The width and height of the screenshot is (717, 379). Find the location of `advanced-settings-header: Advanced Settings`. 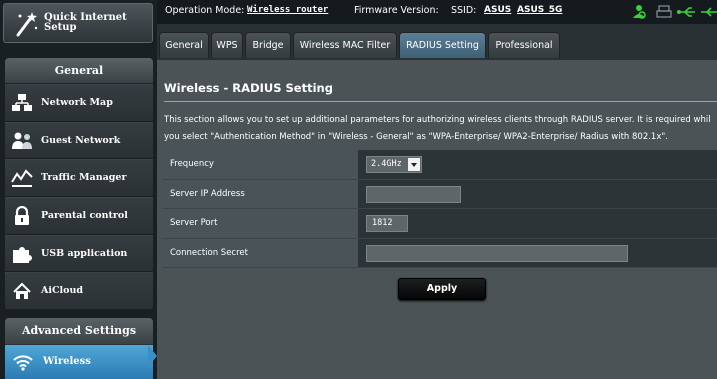

advanced-settings-header: Advanced Settings is located at coordinates (79, 331).